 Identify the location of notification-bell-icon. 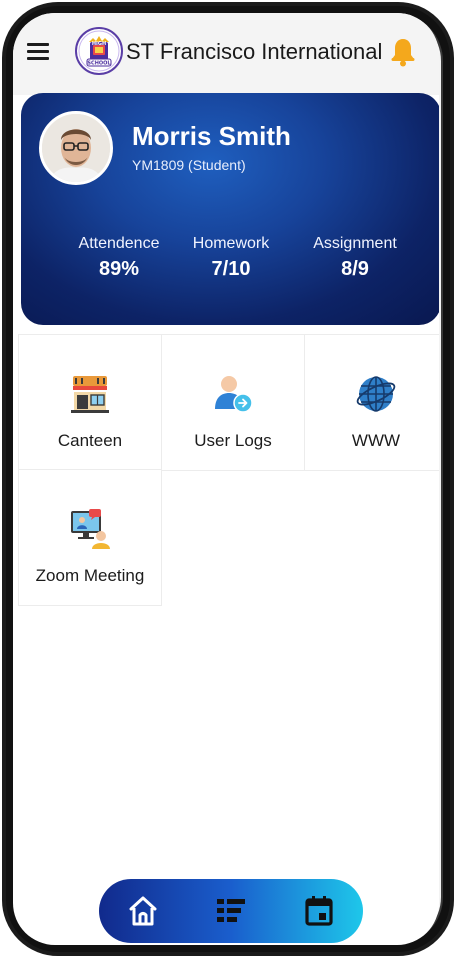
(403, 52).